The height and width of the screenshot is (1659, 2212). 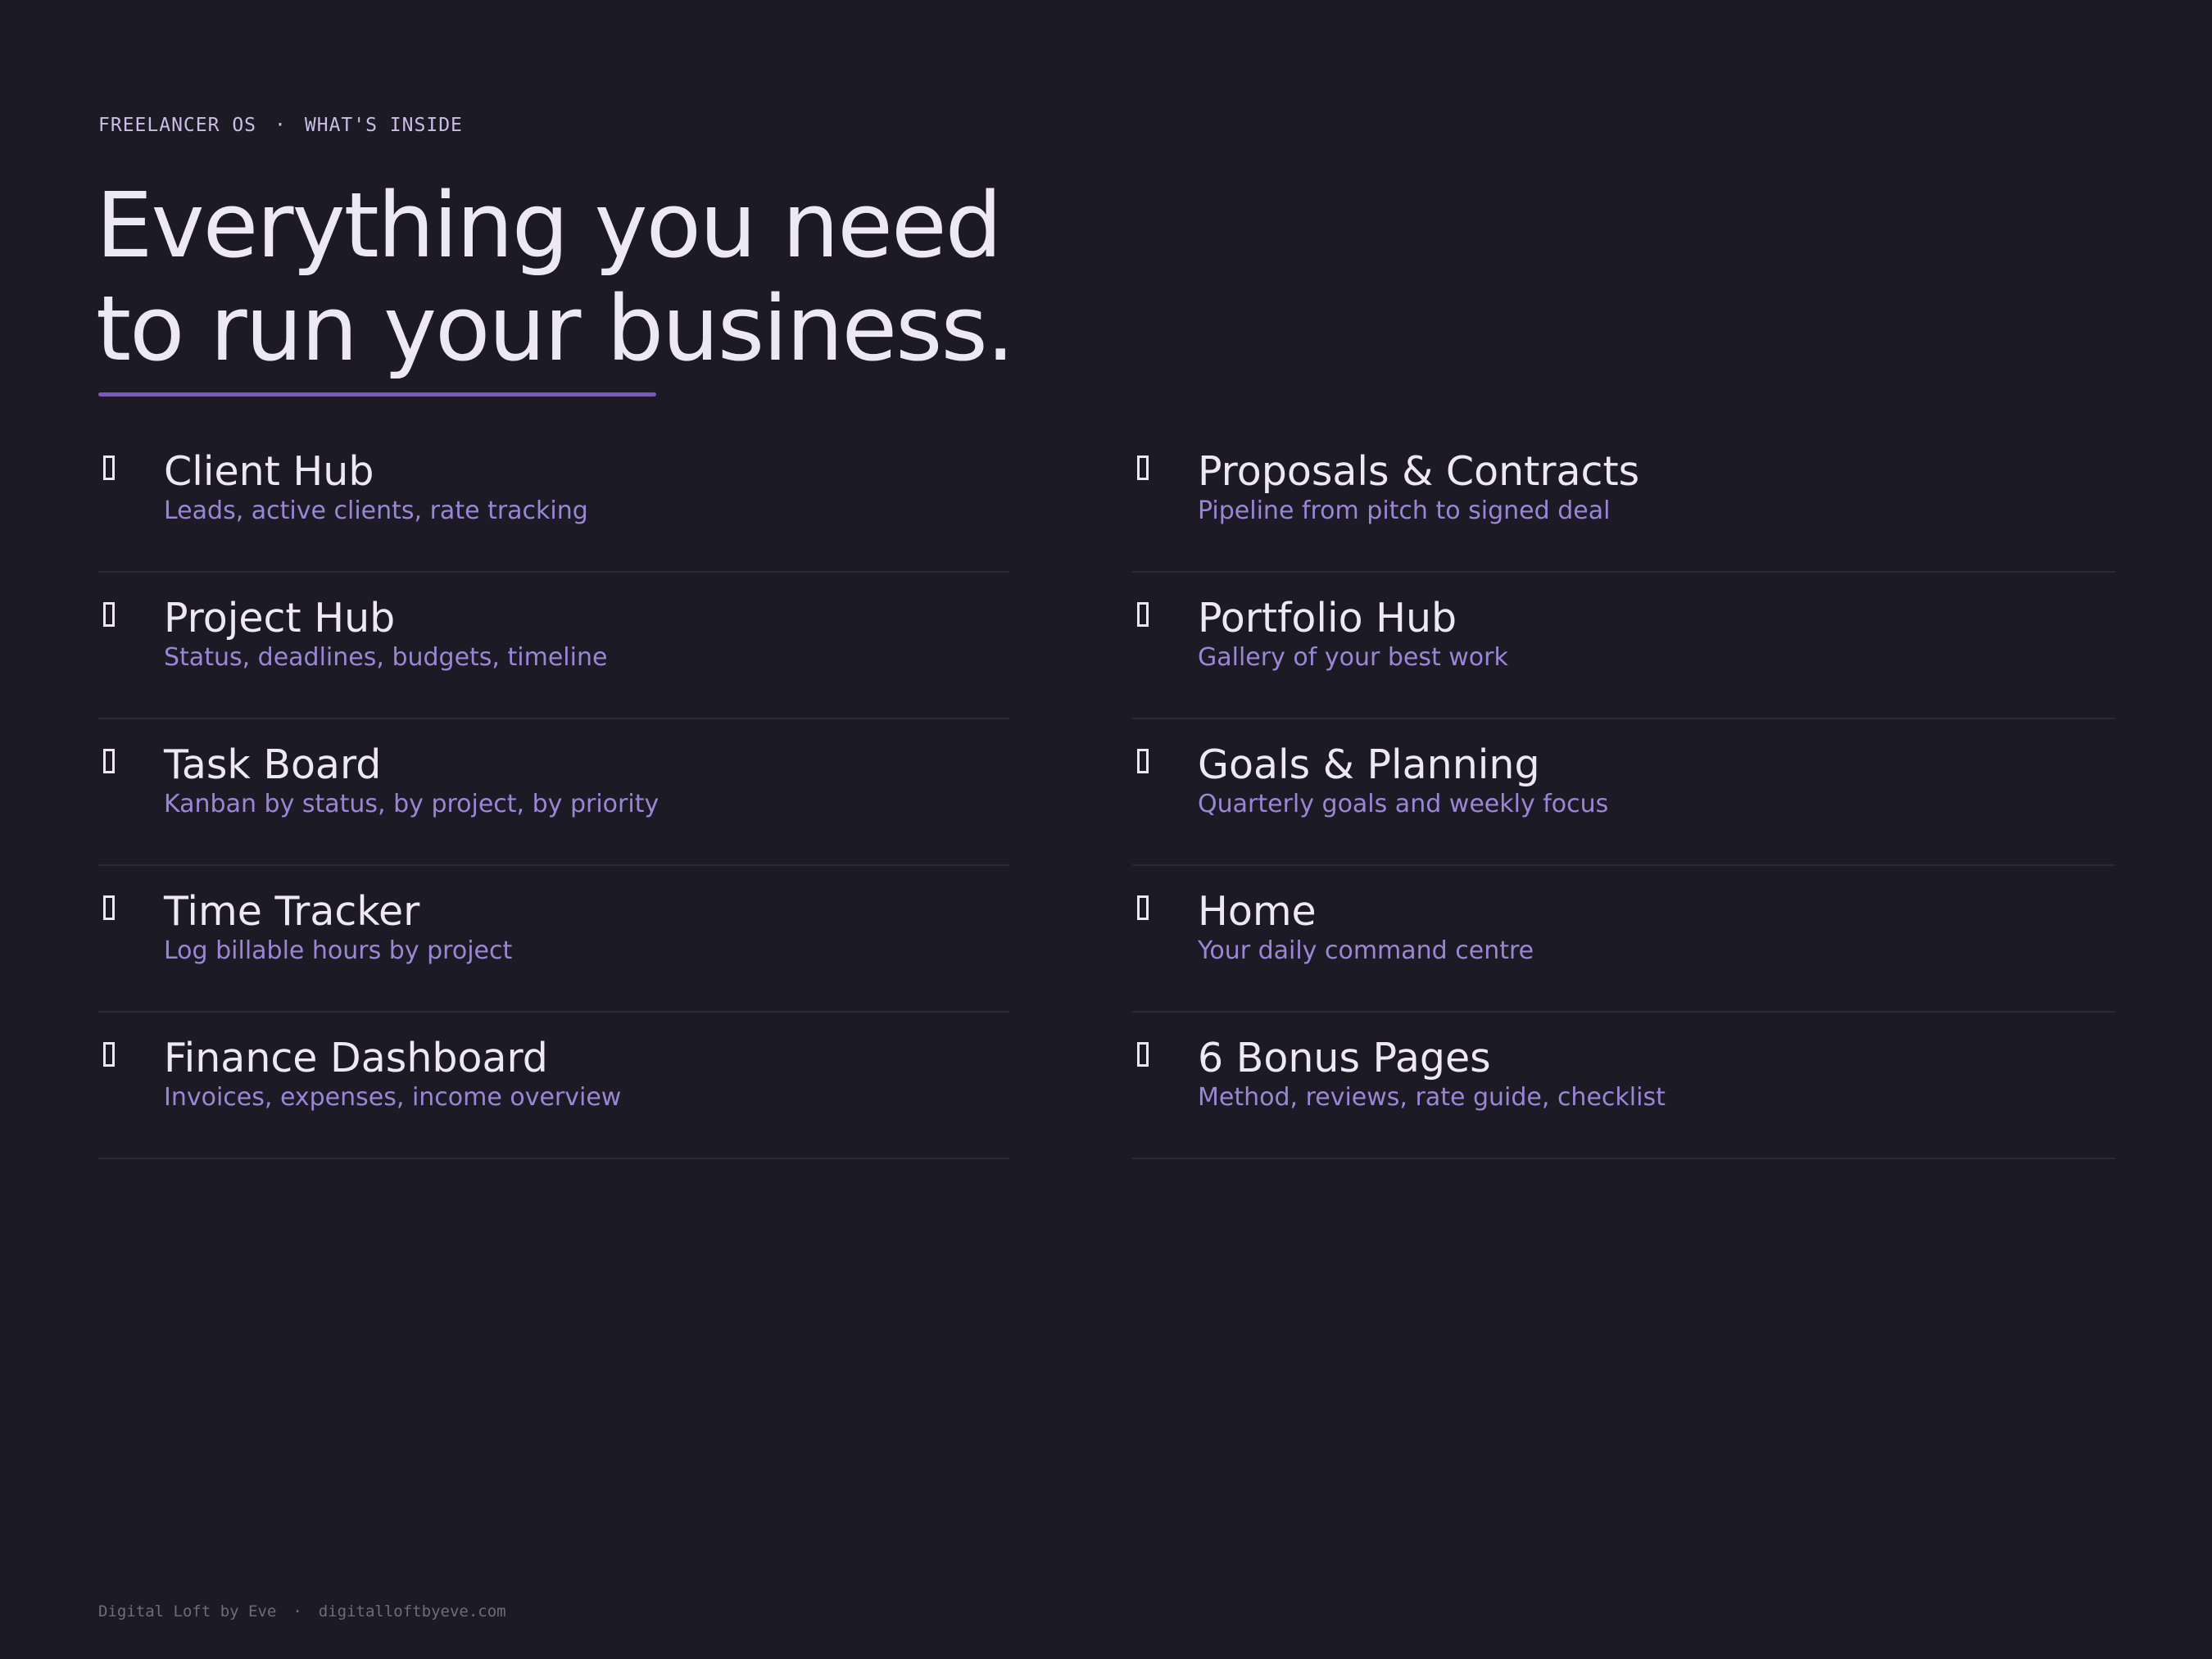 I want to click on feature-title: Task Board, so click(x=273, y=764).